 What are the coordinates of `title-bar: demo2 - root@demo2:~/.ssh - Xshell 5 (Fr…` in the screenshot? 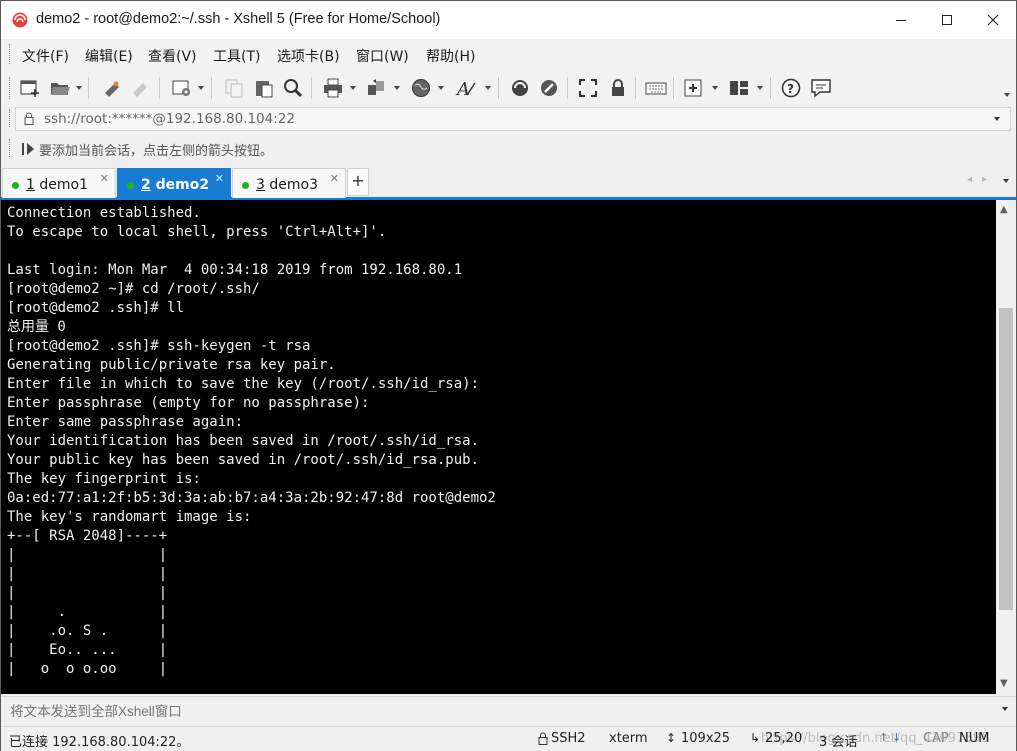 It's located at (508, 20).